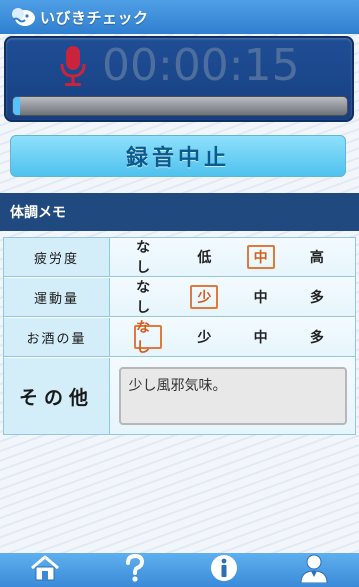 The image size is (359, 587). I want to click on home-icon, so click(45, 570).